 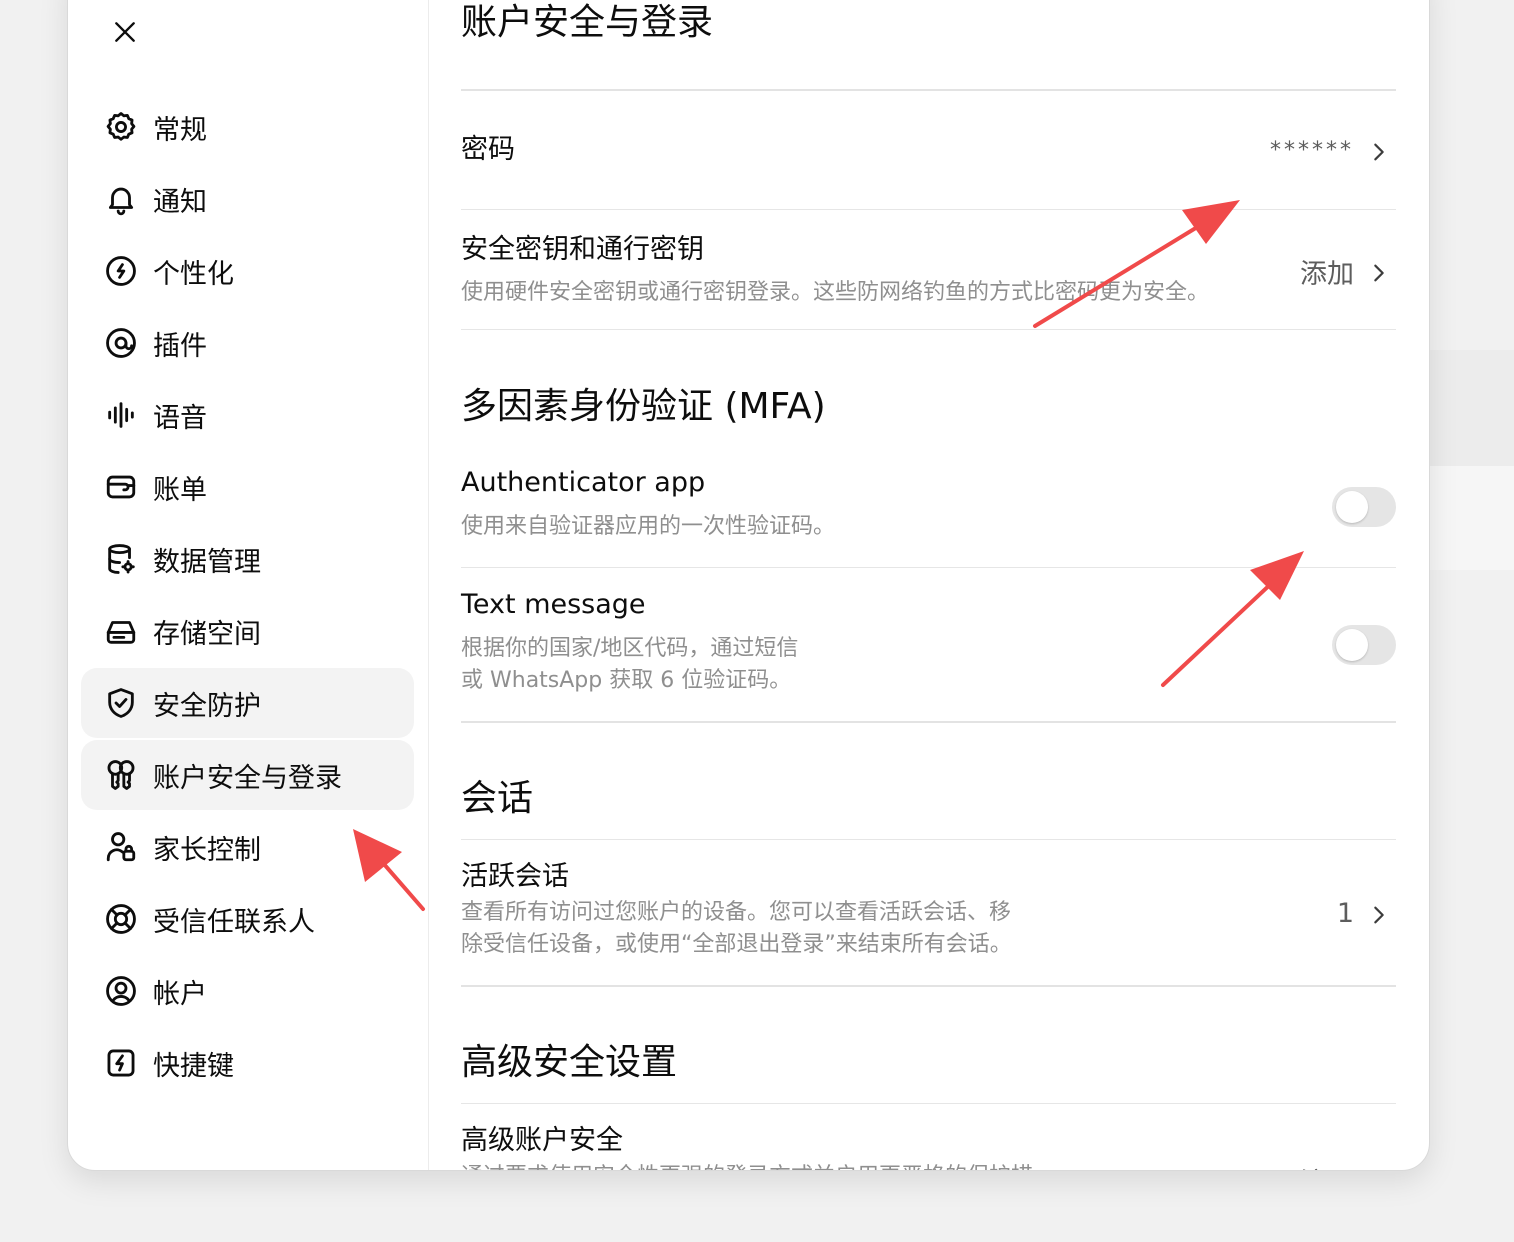 I want to click on sidebar-item-account-security: 账户安全与登录, so click(x=247, y=775).